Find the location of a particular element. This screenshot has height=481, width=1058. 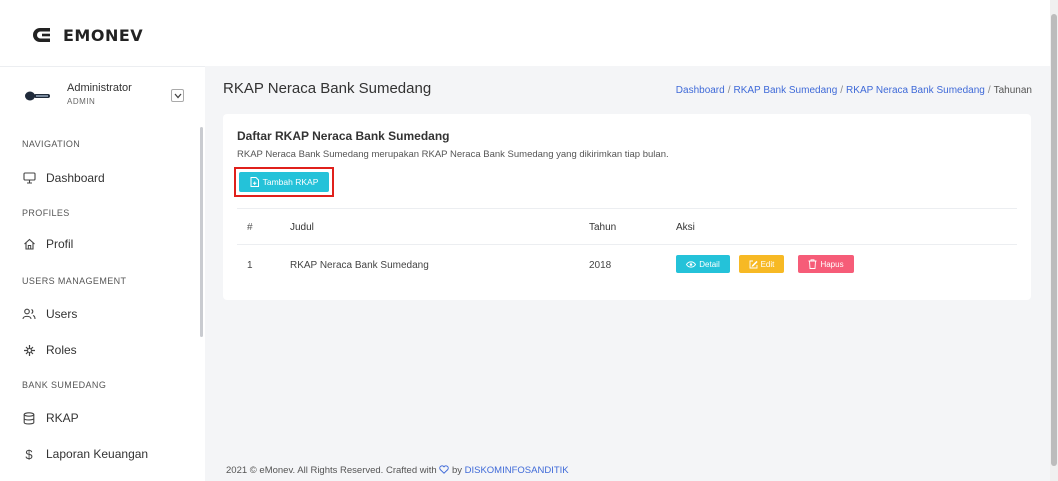

add-button-label: Tambah RKAP is located at coordinates (290, 182).